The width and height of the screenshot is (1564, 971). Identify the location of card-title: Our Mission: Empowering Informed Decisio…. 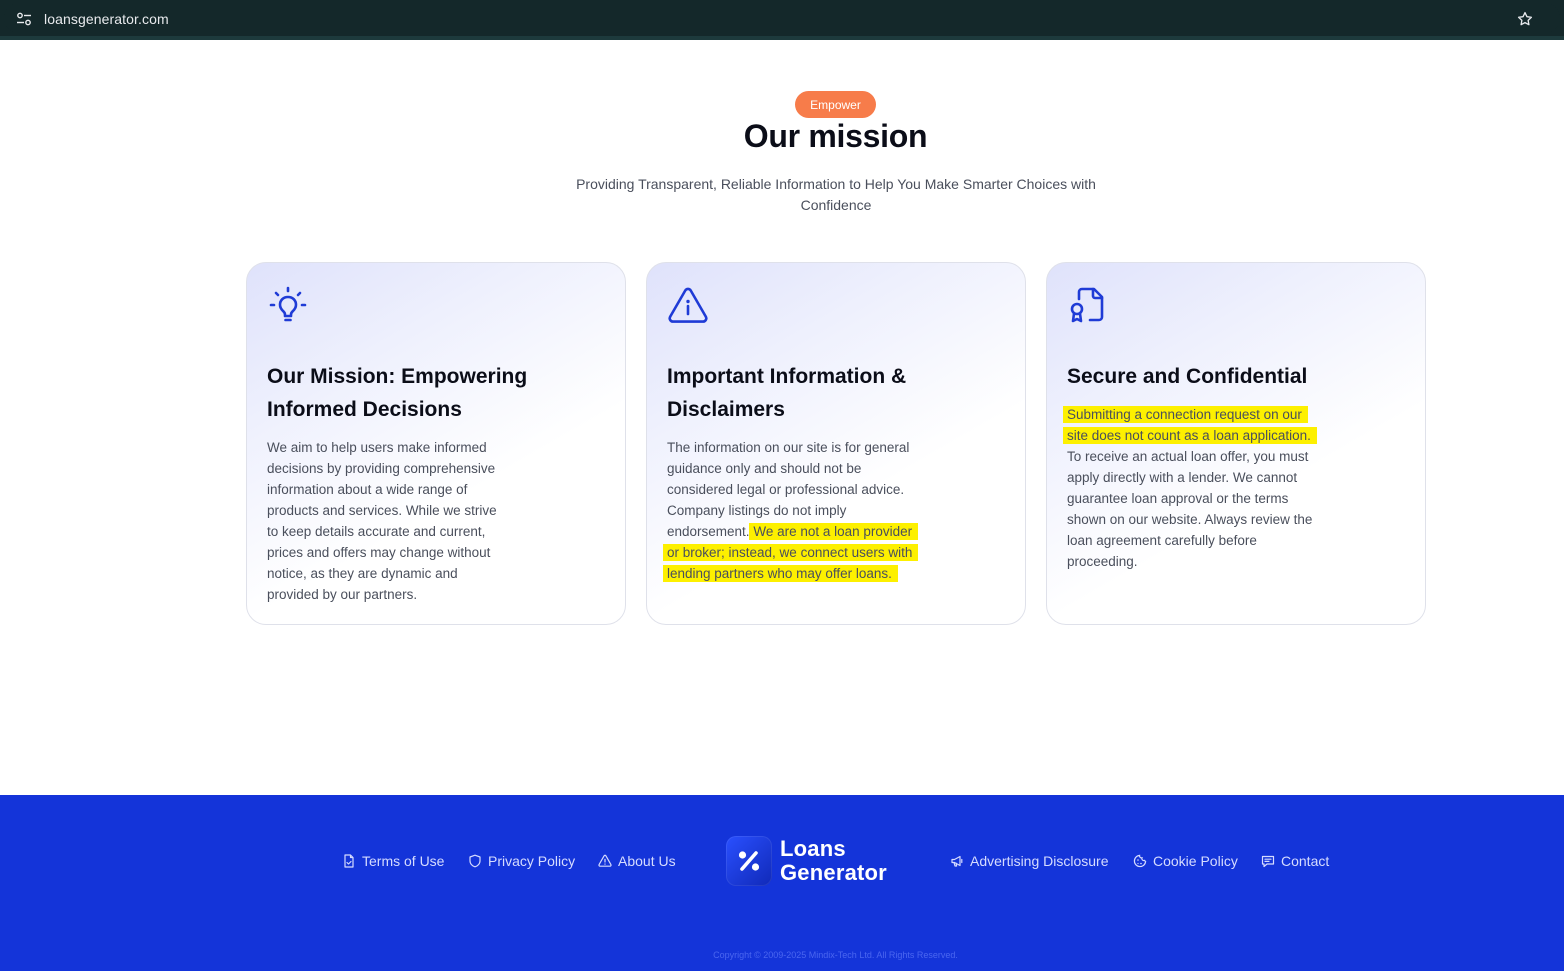
(397, 393).